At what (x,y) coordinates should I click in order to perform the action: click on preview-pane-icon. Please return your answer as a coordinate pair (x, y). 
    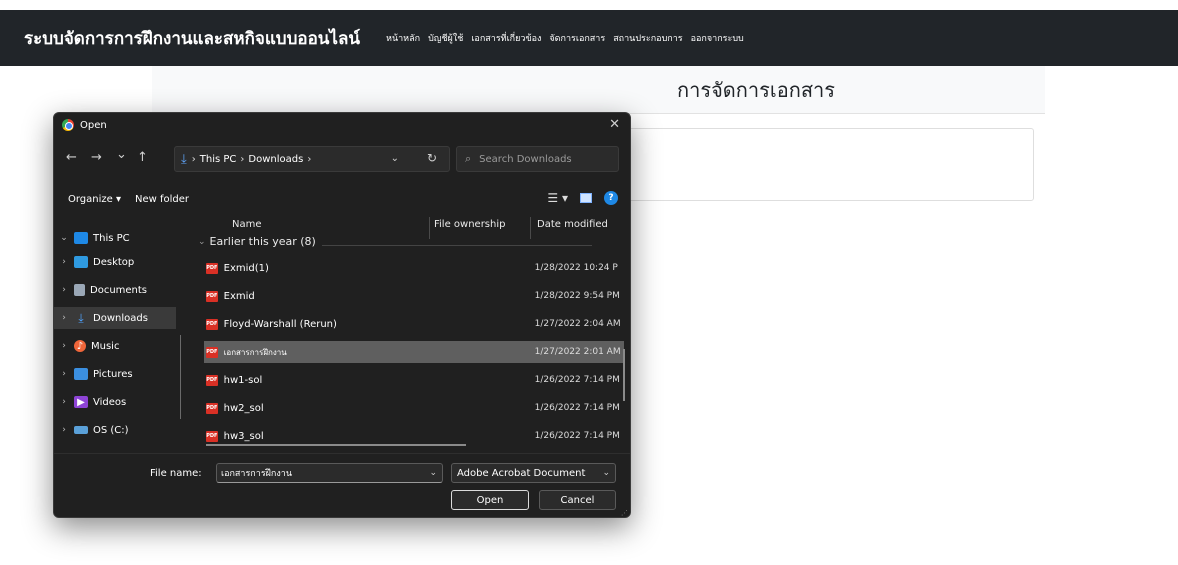
    Looking at the image, I should click on (586, 198).